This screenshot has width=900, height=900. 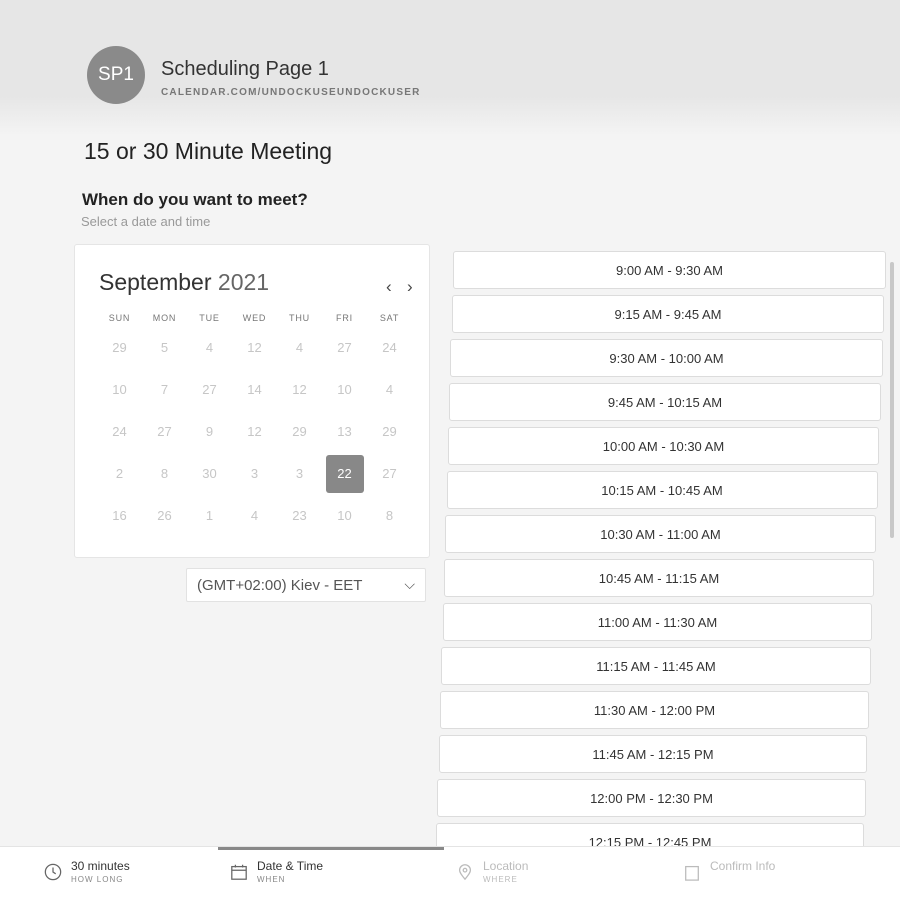 I want to click on time-slot-button: 10:30 AM - 11:00 AM, so click(x=660, y=534).